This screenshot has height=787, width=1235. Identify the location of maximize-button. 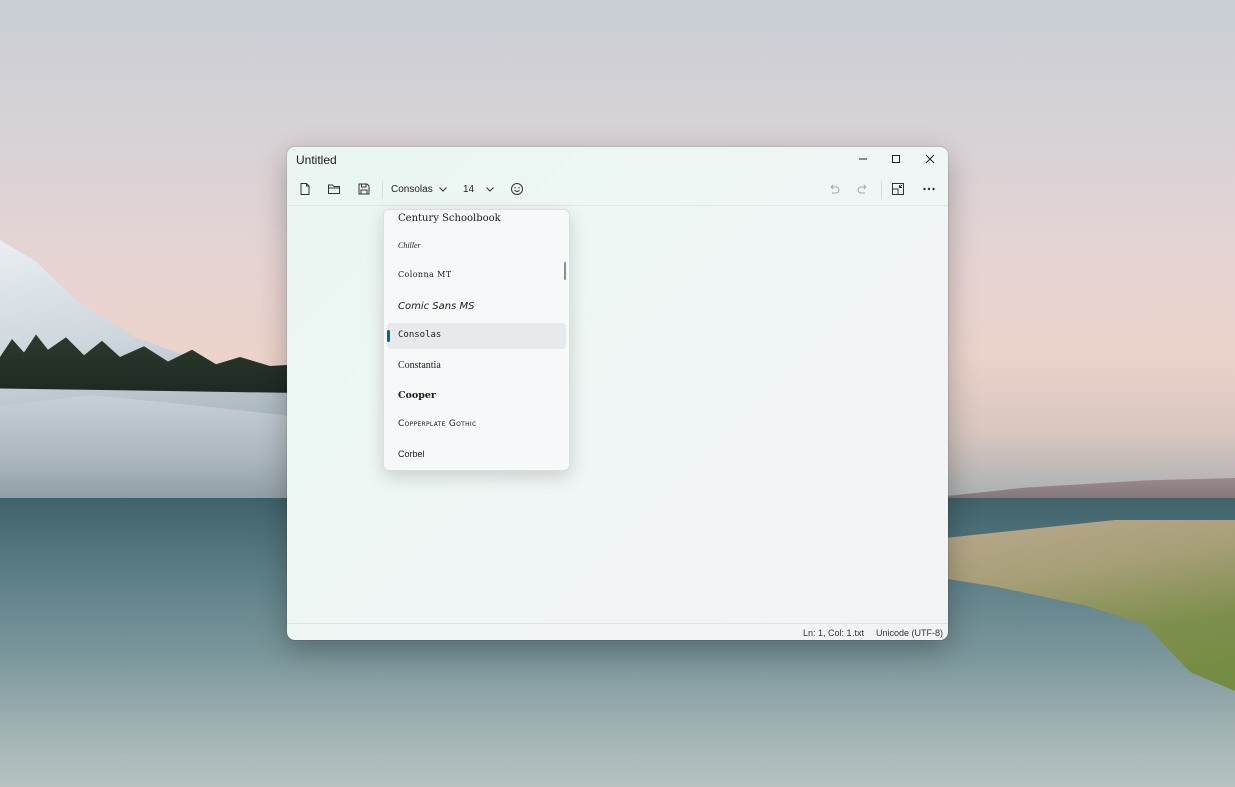
(896, 159).